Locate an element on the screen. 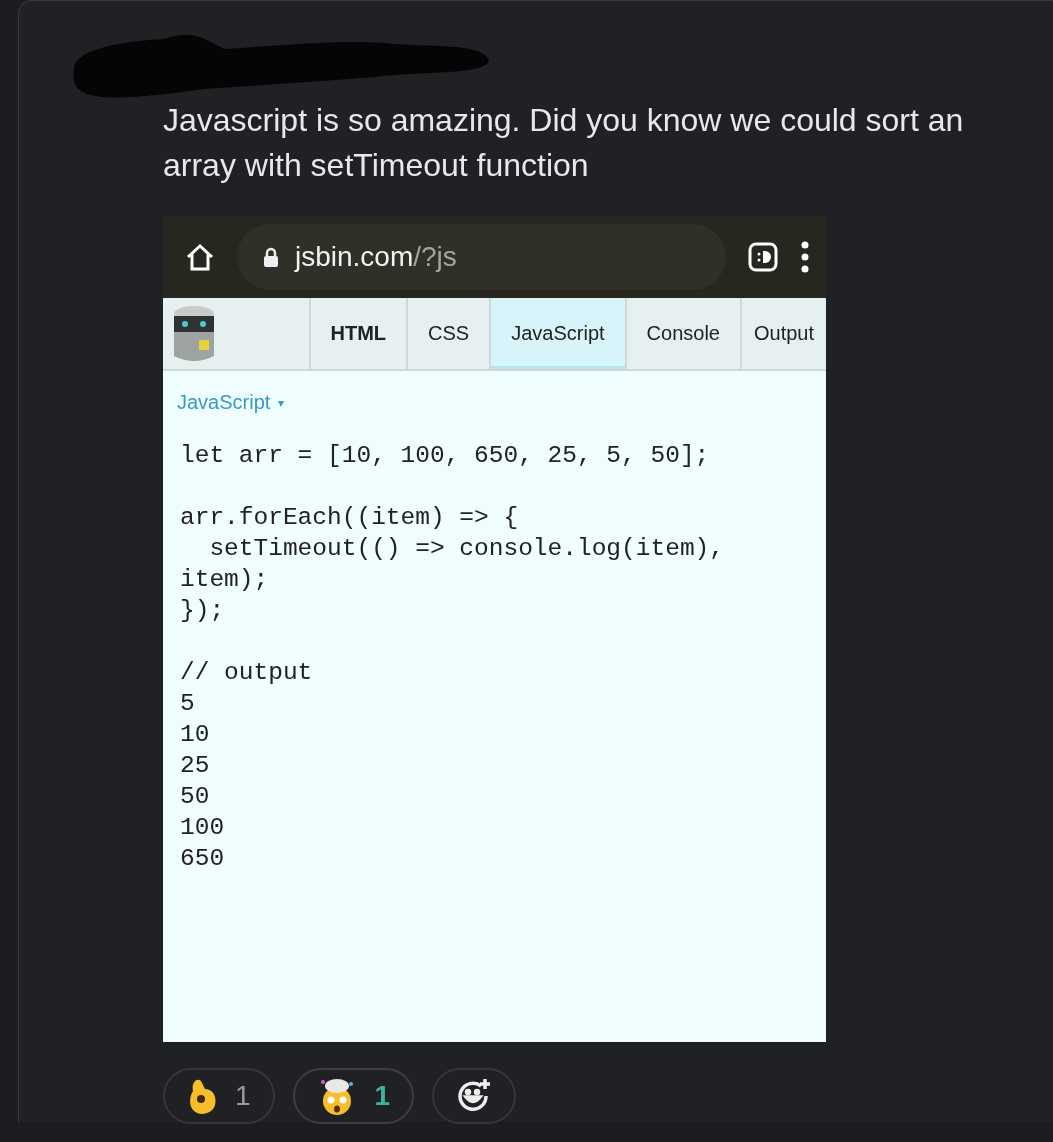 The width and height of the screenshot is (1053, 1142). code-line: 100 is located at coordinates (203, 828).